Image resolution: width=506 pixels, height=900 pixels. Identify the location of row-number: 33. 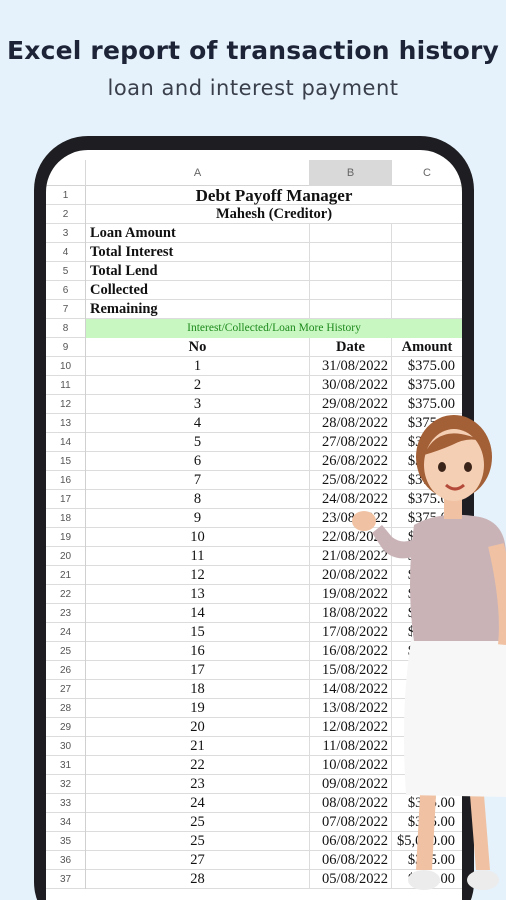
(66, 803).